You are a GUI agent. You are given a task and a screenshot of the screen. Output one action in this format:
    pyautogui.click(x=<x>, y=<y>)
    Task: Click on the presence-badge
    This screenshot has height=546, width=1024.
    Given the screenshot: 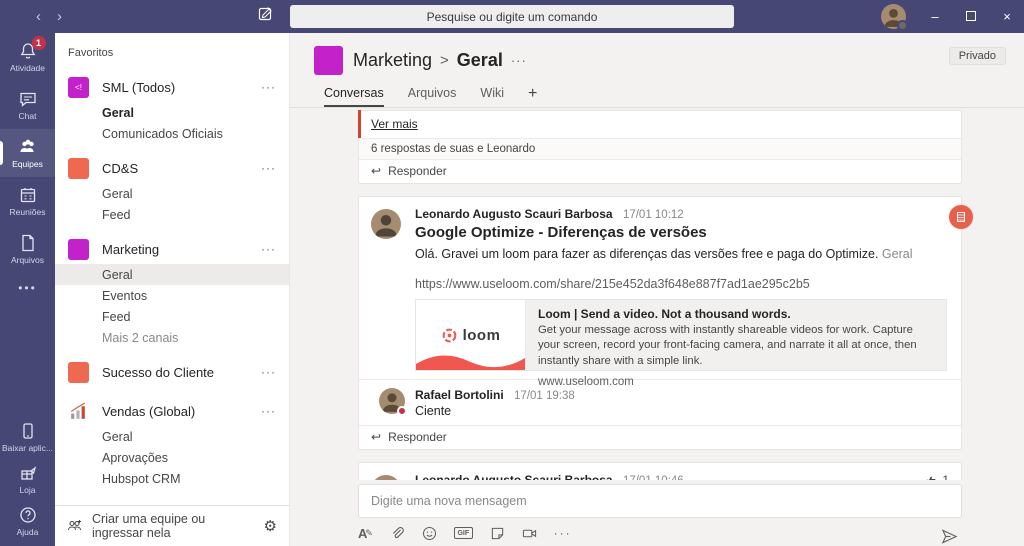 What is the action you would take?
    pyautogui.click(x=902, y=25)
    